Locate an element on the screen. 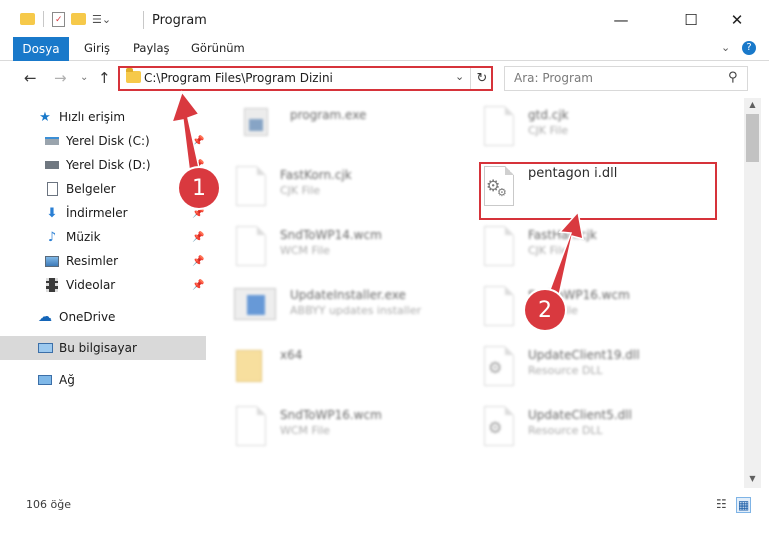 The height and width of the screenshot is (533, 769). nav-label: OneDrive is located at coordinates (87, 317).